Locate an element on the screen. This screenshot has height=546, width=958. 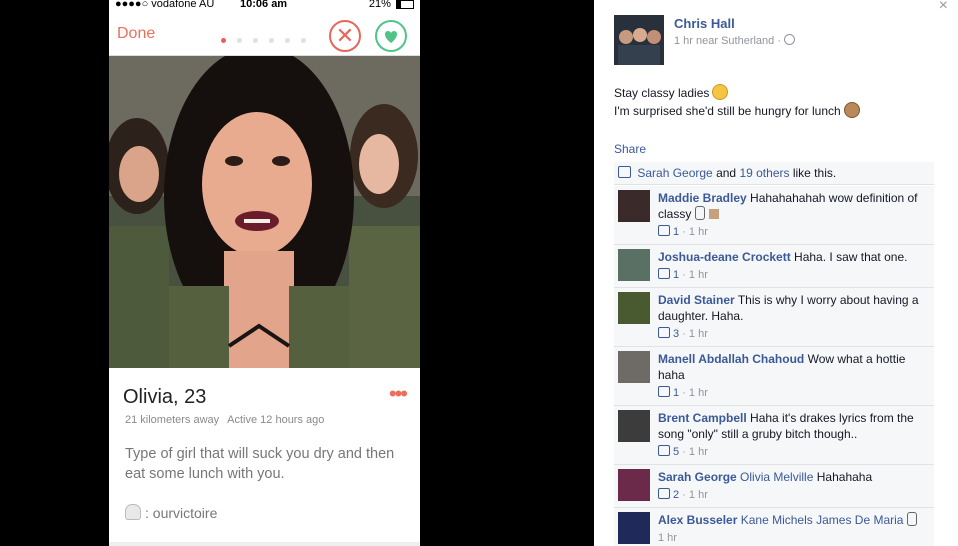
liker-name: Sarah George is located at coordinates (674, 173).